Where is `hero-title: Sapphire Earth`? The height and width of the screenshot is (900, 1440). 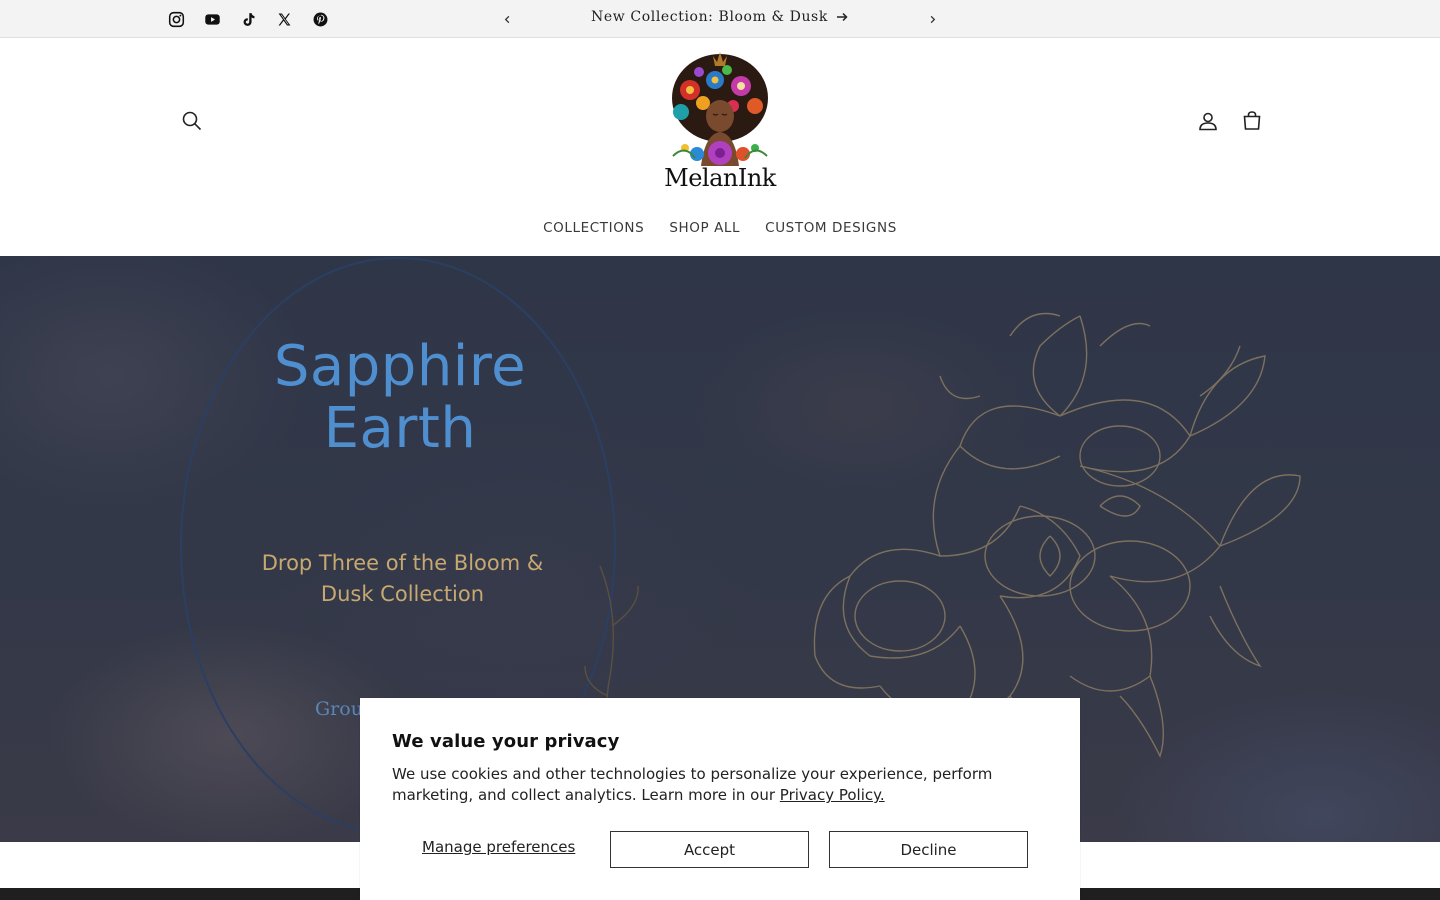 hero-title: Sapphire Earth is located at coordinates (400, 398).